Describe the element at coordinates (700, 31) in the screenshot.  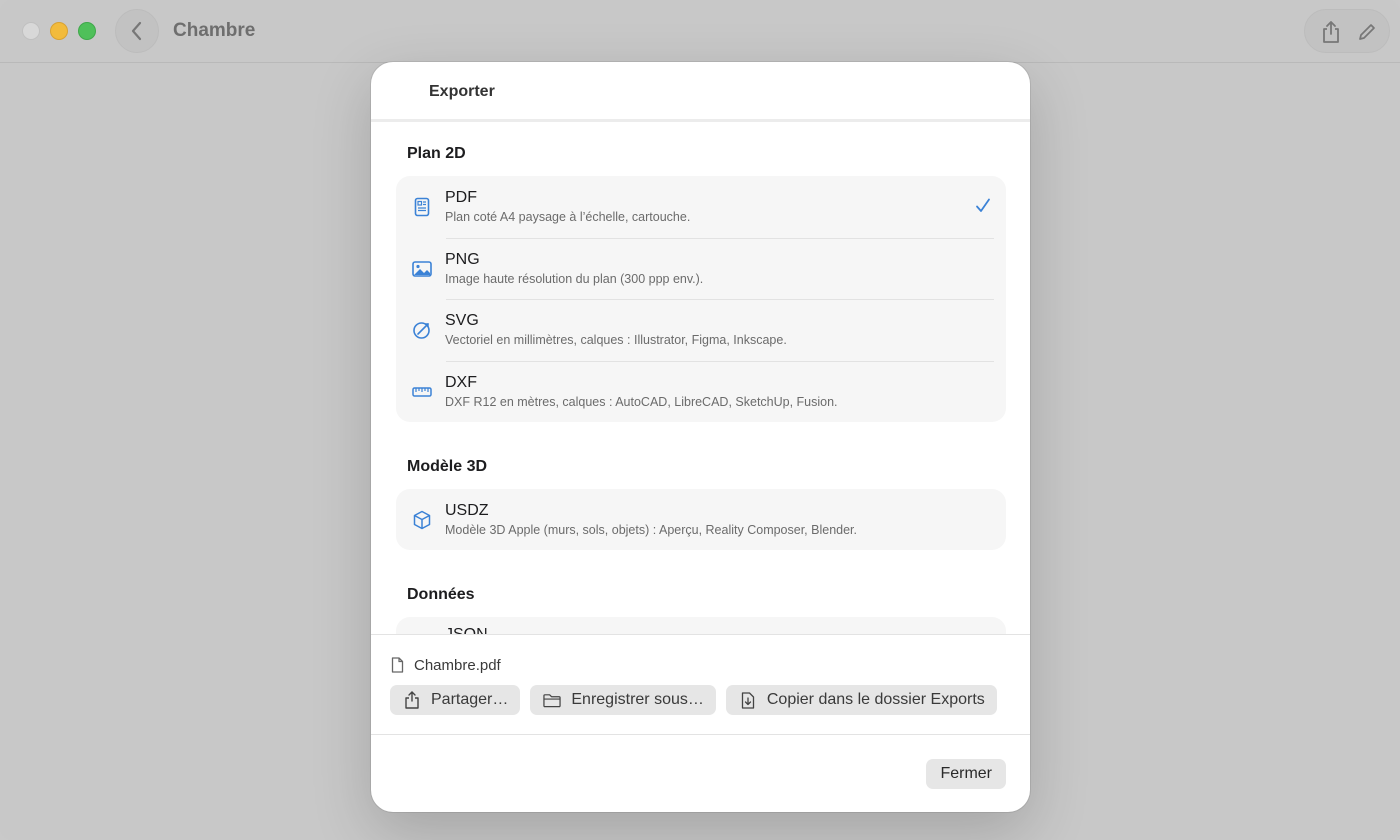
I see `titlebar: Chambre` at that location.